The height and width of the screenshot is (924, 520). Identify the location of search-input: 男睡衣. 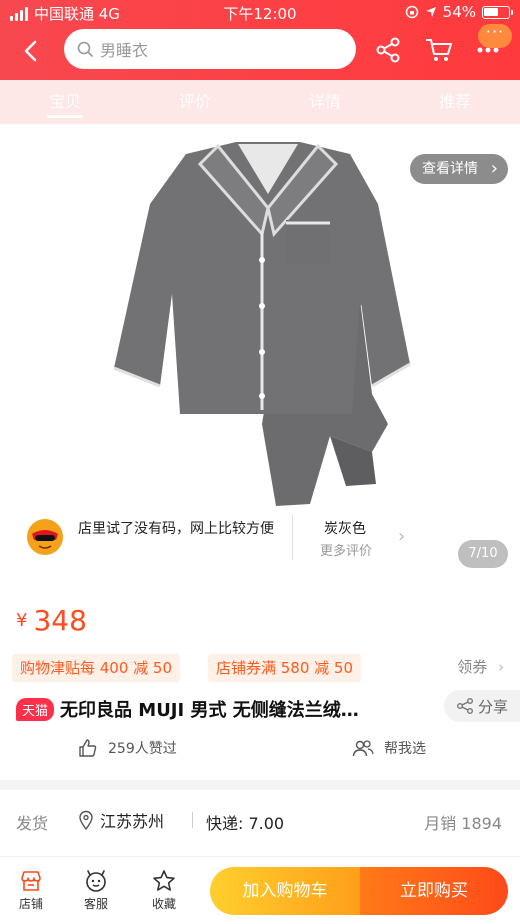
(210, 49).